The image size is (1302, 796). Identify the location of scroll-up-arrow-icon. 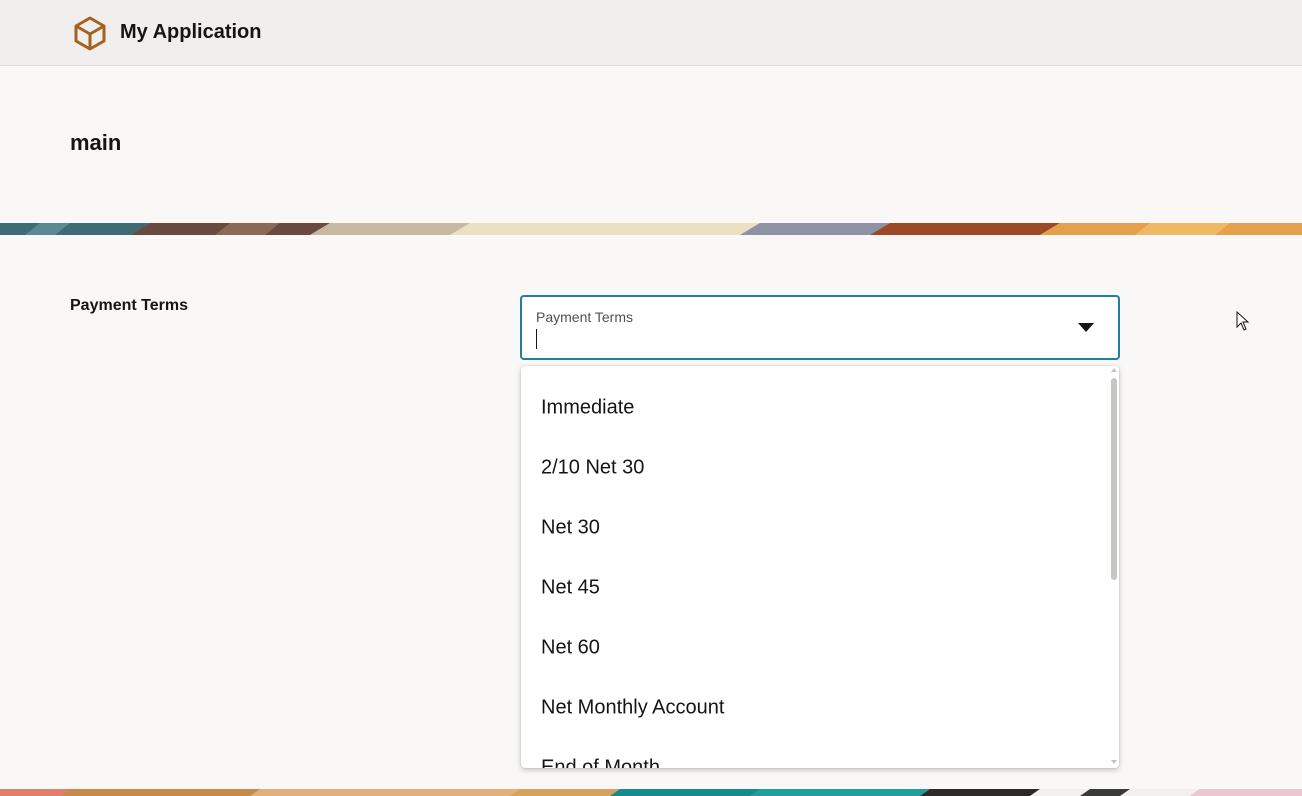
(1114, 370).